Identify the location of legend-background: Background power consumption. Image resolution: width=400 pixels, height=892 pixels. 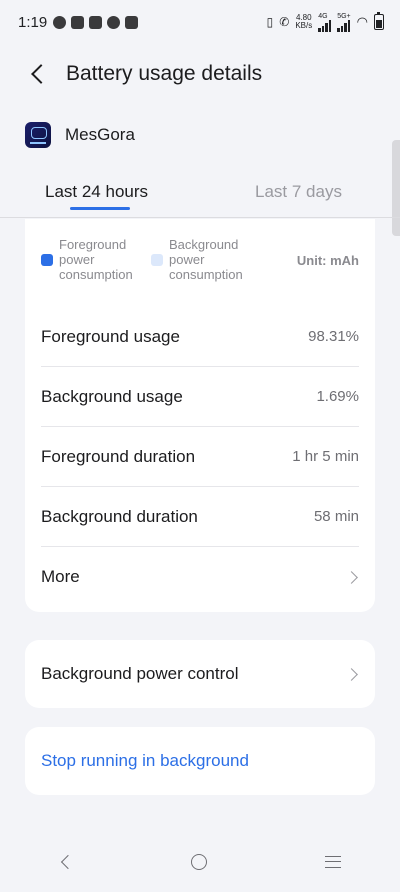
(206, 259).